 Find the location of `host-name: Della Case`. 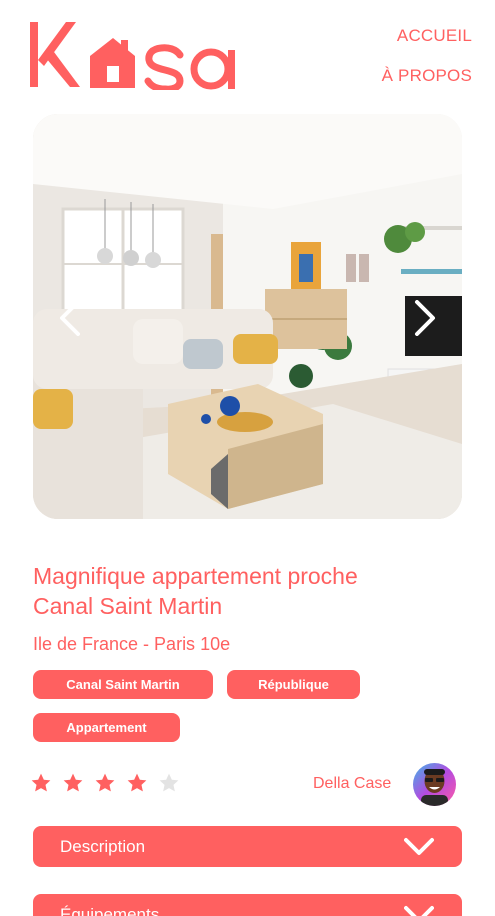

host-name: Della Case is located at coordinates (352, 783).